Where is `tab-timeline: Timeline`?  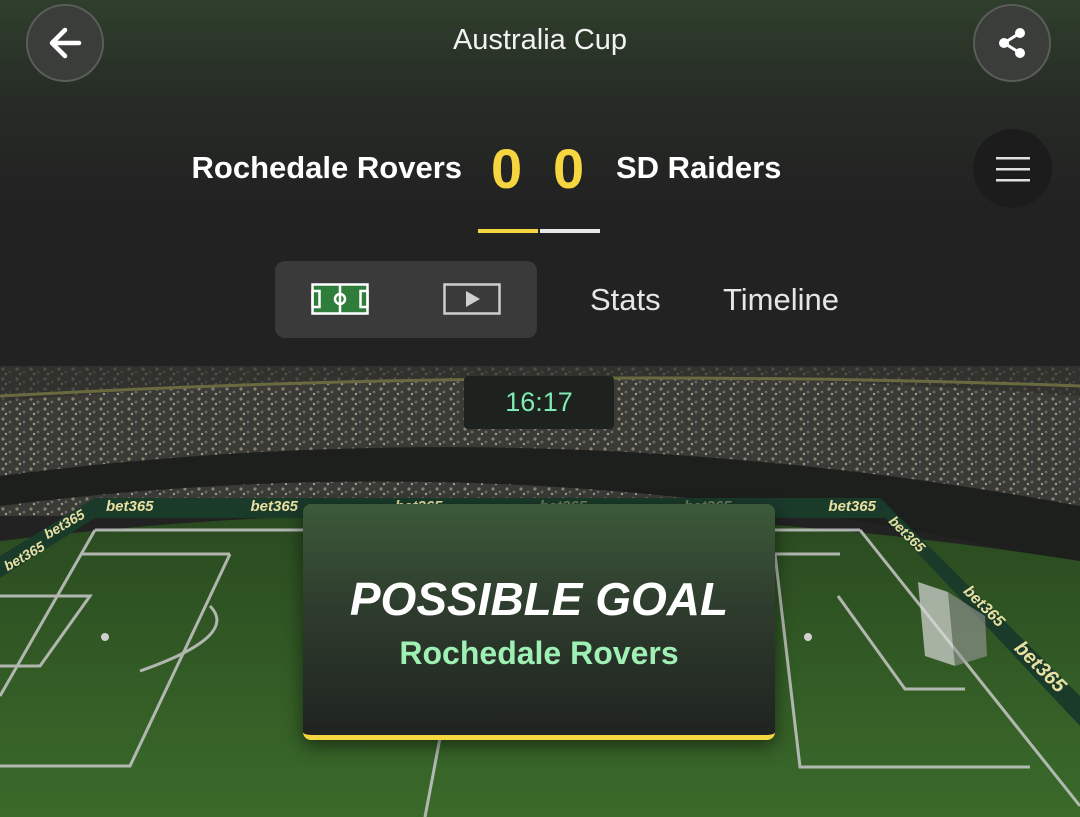 tab-timeline: Timeline is located at coordinates (781, 300).